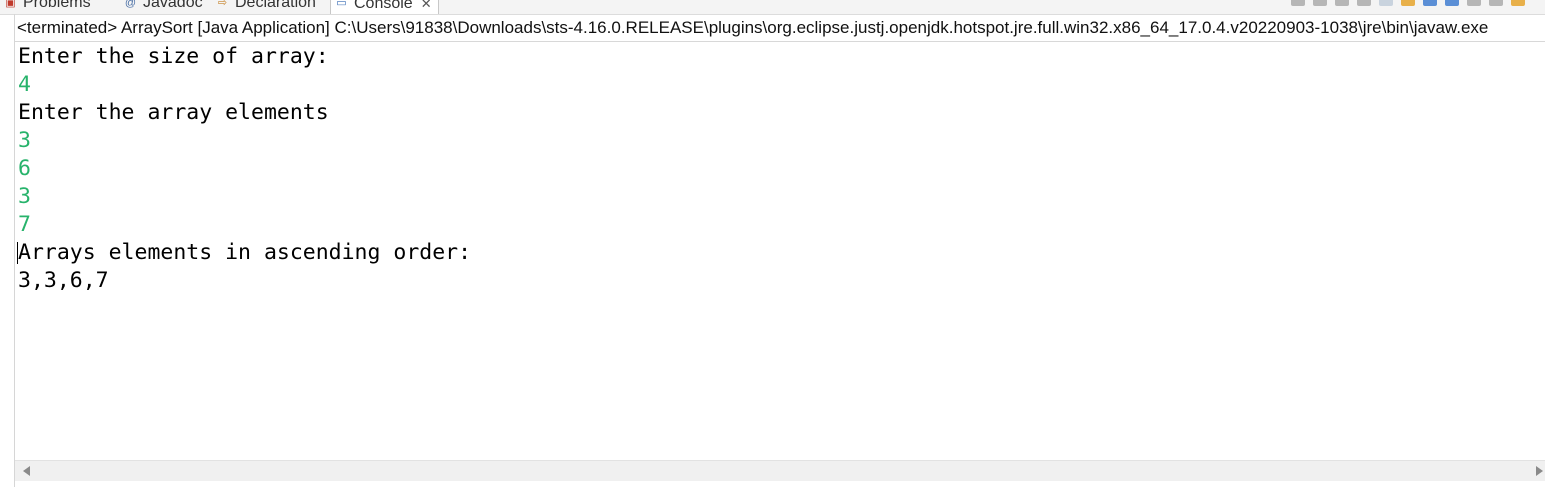  Describe the element at coordinates (222, 4) in the screenshot. I see `declaration-icon: ⇨` at that location.